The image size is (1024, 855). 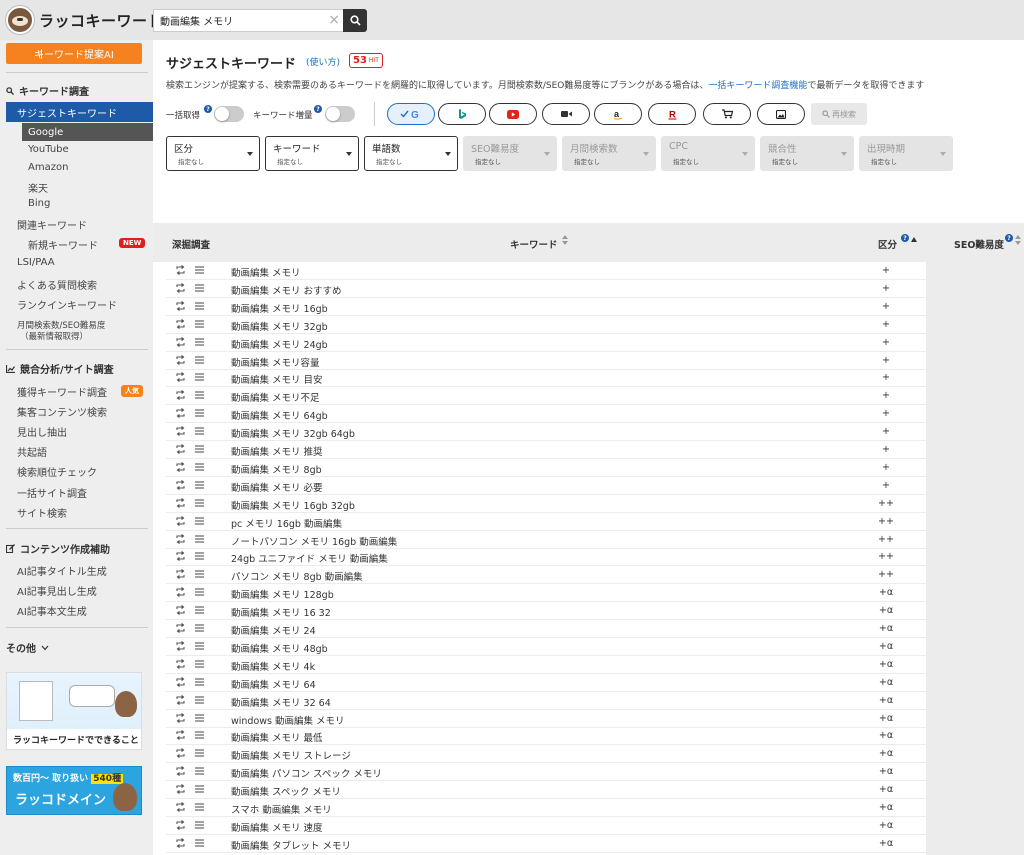 What do you see at coordinates (291, 755) in the screenshot?
I see `keyword-cell: 動画編集 メモリ ストレージ` at bounding box center [291, 755].